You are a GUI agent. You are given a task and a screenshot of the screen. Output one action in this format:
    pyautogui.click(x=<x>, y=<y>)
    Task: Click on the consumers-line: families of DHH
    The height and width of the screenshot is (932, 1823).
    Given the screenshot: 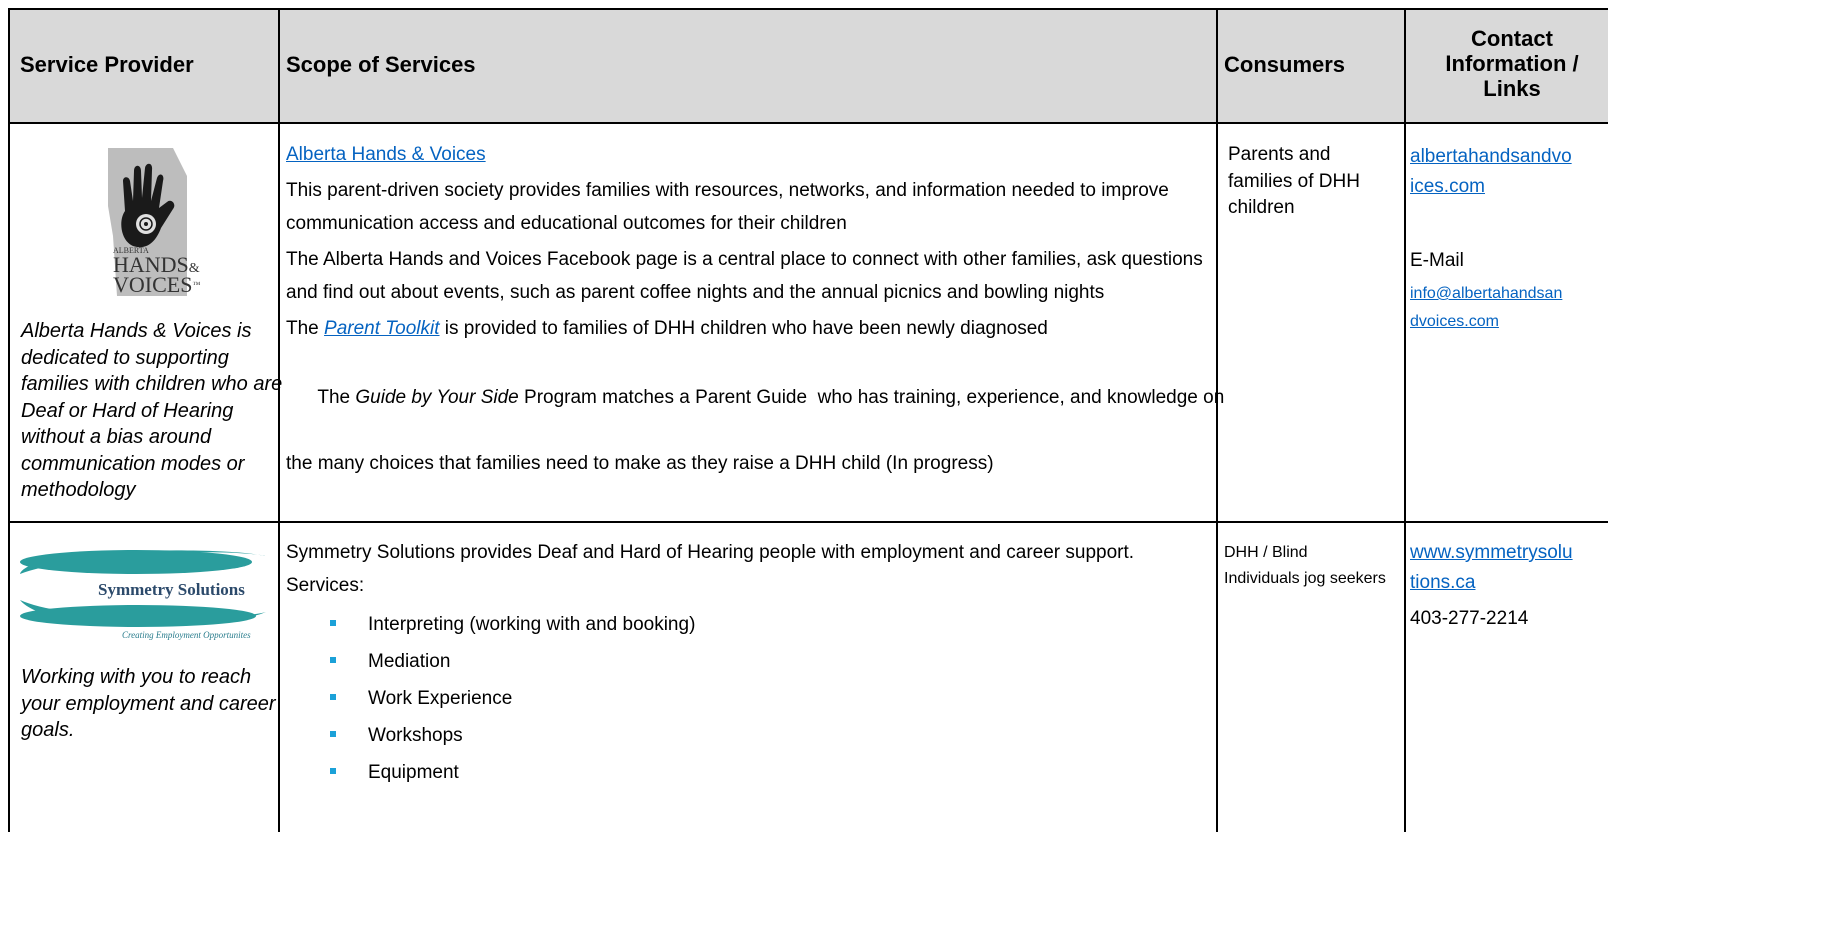 What is the action you would take?
    pyautogui.click(x=1294, y=181)
    